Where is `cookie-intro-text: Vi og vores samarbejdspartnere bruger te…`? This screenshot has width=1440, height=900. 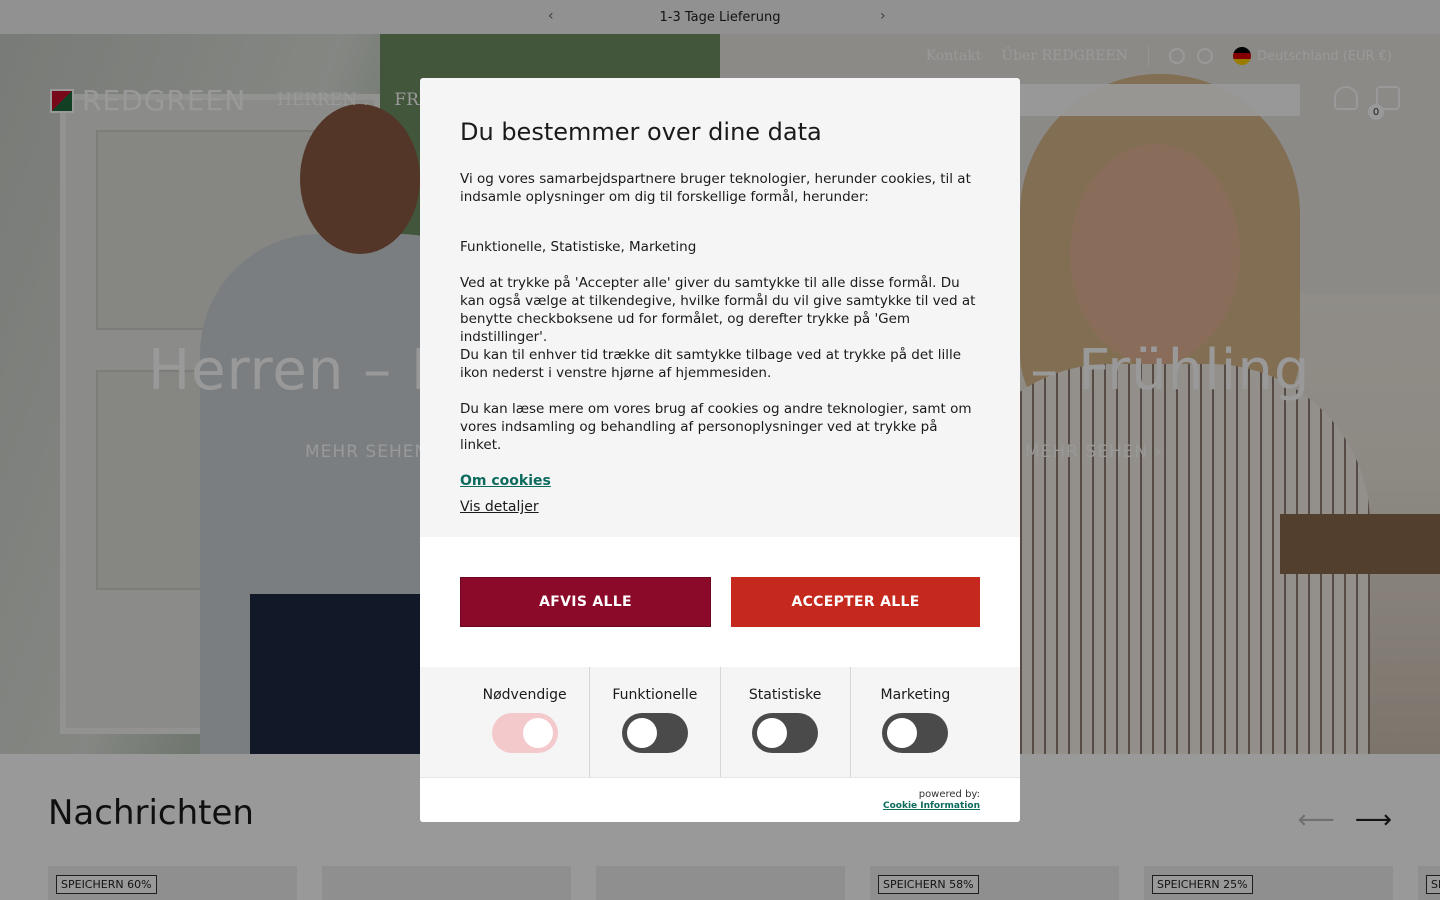
cookie-intro-text: Vi og vores samarbejdspartnere bruger te… is located at coordinates (715, 188).